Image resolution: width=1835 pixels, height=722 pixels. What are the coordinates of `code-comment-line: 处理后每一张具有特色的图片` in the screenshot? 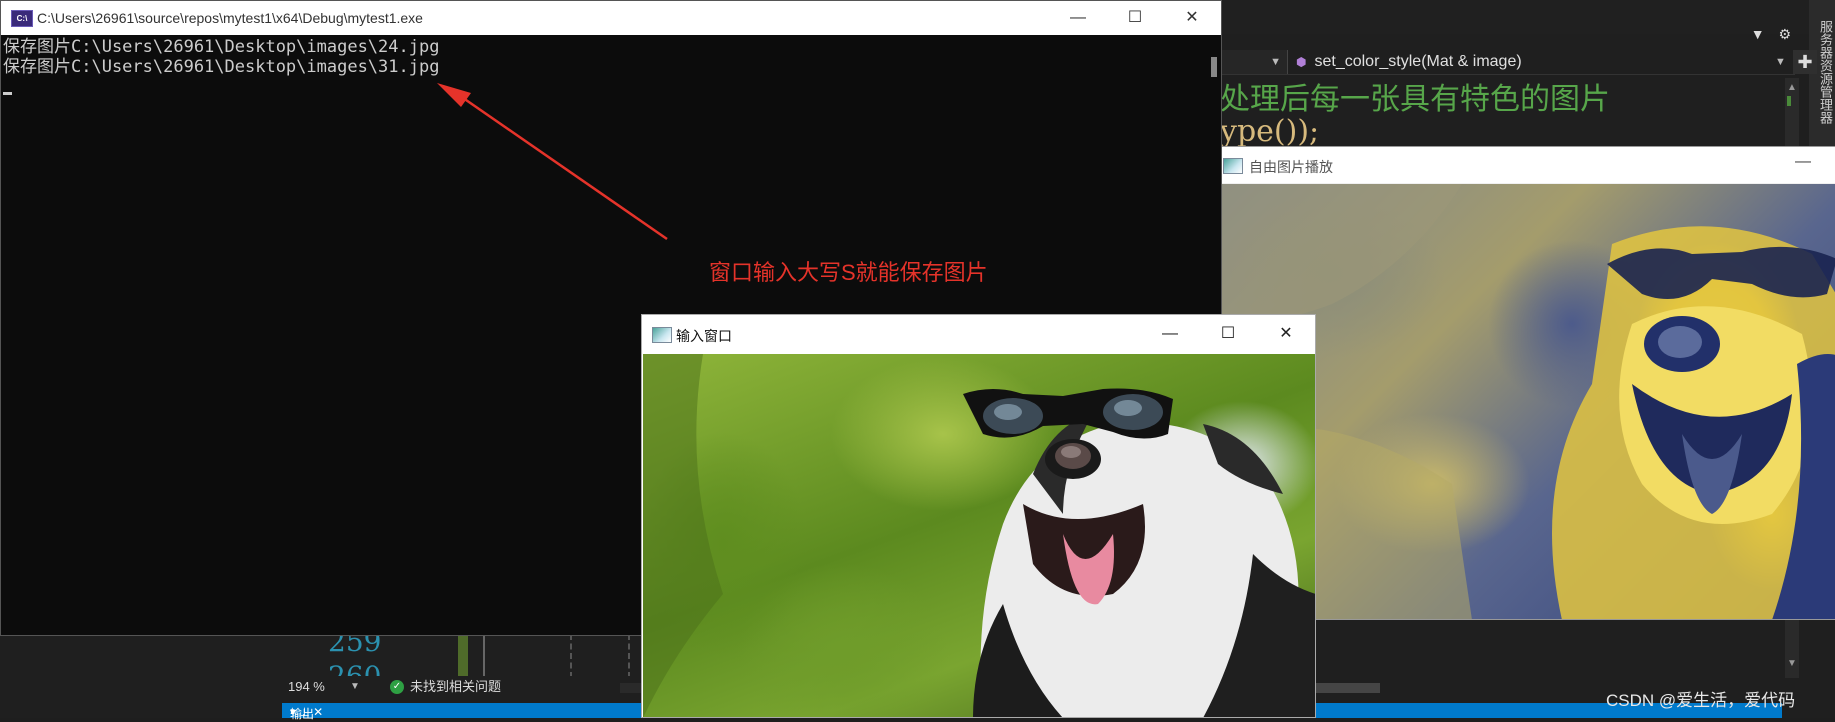 It's located at (1415, 99).